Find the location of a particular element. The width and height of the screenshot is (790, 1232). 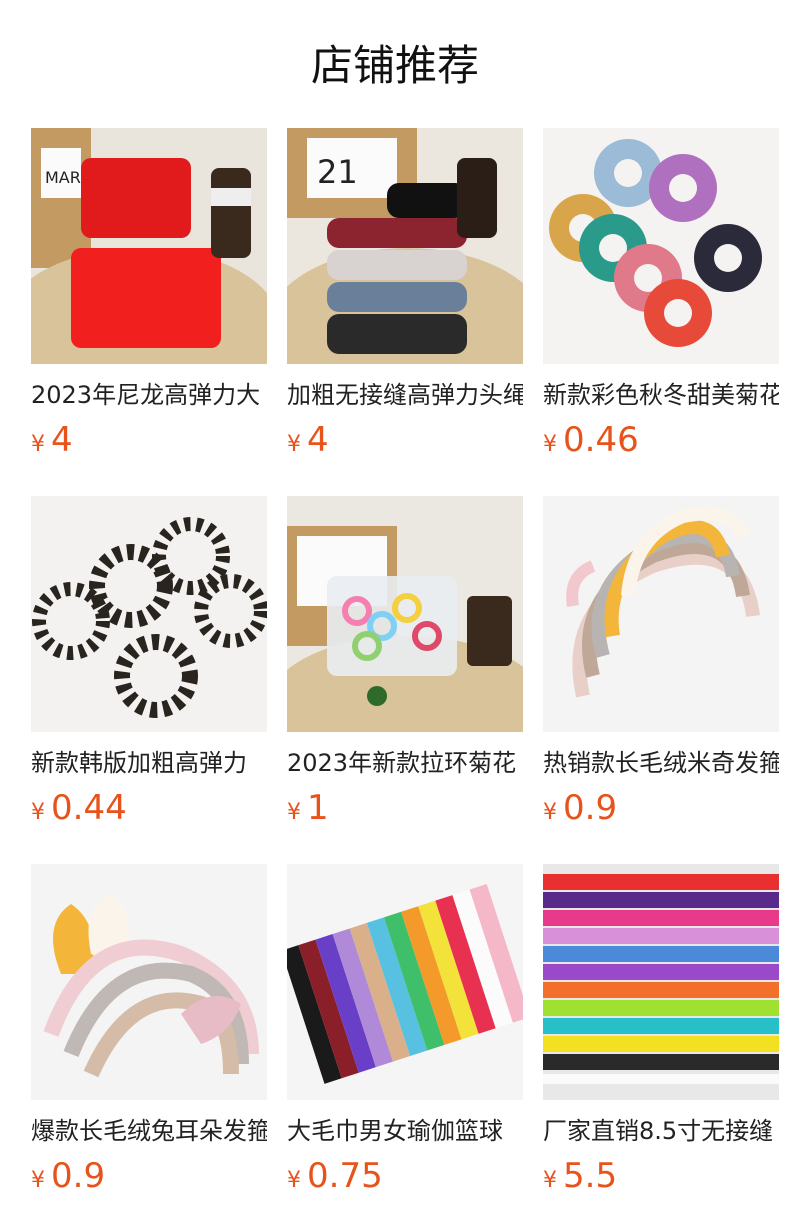

product-card: 2023年新款拉环菊花 ¥1 is located at coordinates (405, 680).